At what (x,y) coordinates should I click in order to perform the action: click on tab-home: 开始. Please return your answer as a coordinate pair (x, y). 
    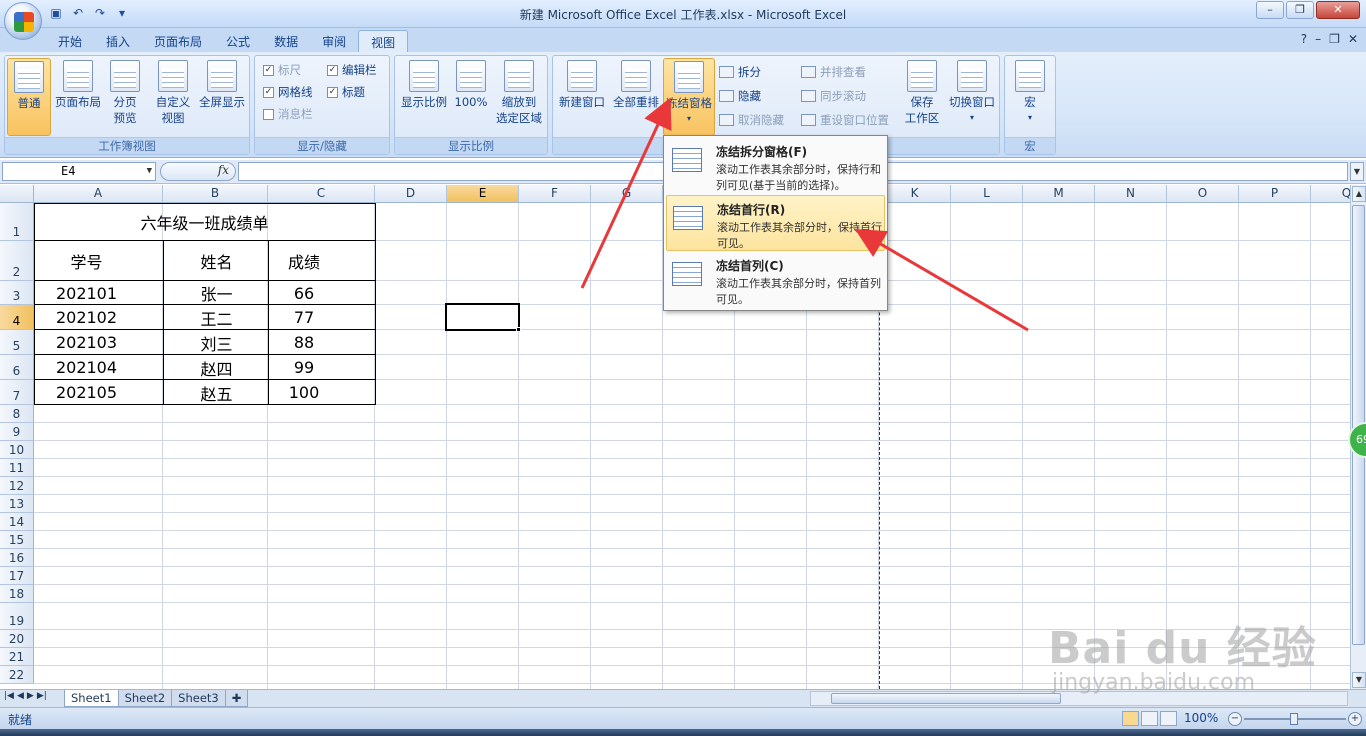
    Looking at the image, I should click on (70, 41).